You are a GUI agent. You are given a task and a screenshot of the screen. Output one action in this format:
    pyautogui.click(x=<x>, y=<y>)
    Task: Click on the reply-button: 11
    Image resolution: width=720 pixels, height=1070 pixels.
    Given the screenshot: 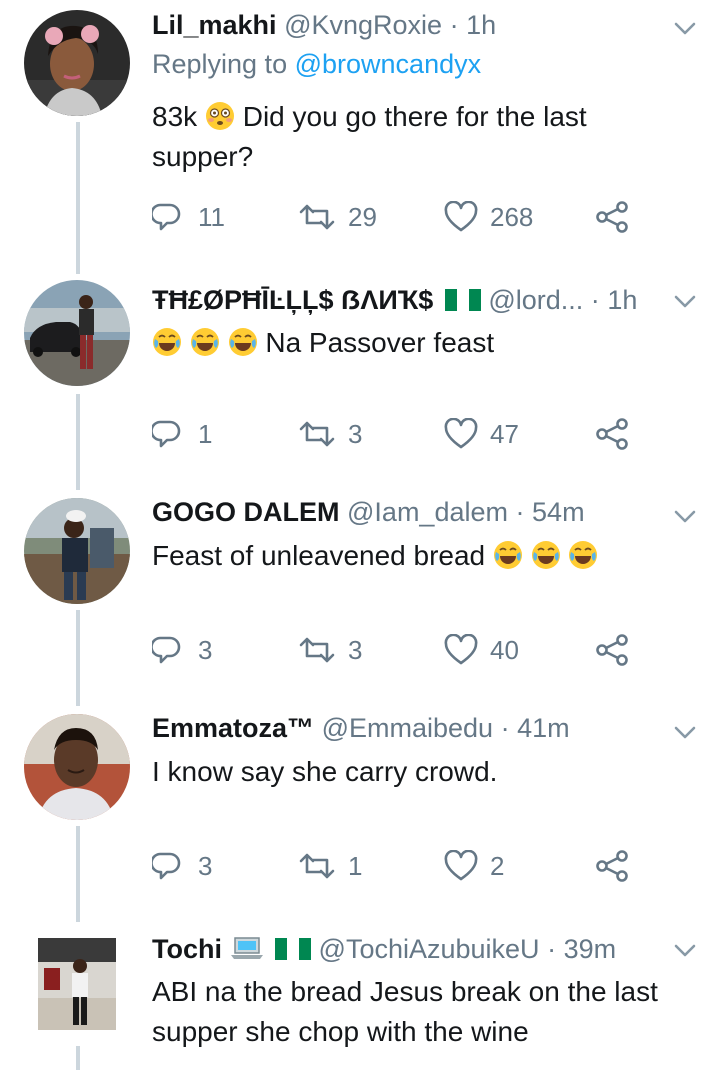 What is the action you would take?
    pyautogui.click(x=188, y=217)
    